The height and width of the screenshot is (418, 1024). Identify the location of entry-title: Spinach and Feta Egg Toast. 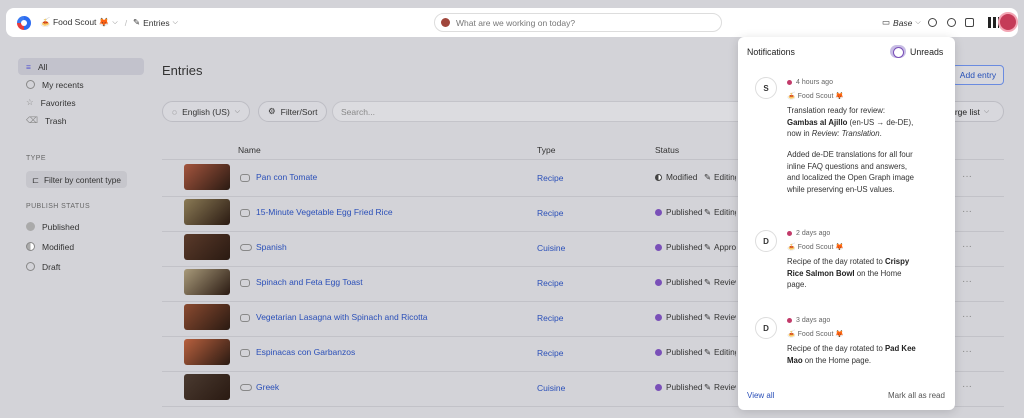
(309, 282).